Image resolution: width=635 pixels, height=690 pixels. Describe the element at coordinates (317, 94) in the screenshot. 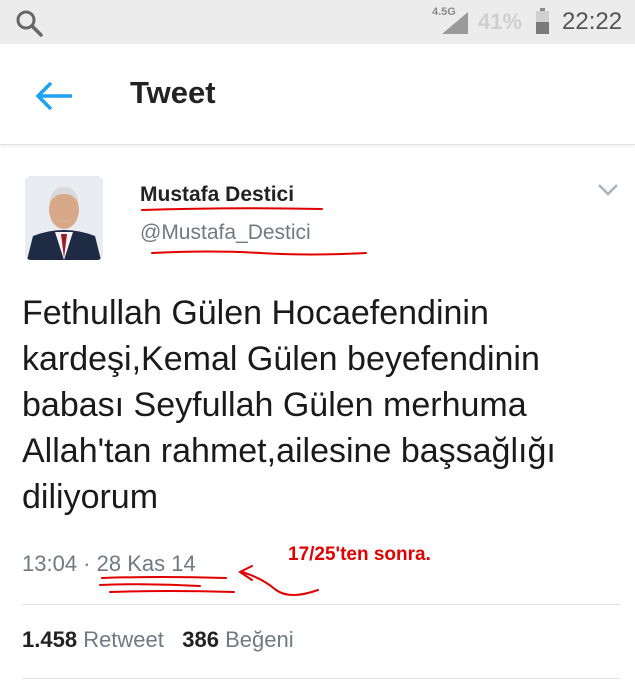

I see `app-bar: Tweet` at that location.